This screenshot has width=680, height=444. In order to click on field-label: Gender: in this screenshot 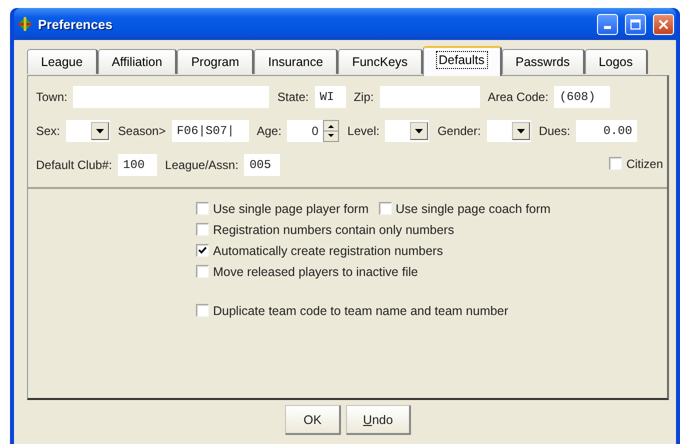, I will do `click(459, 131)`.